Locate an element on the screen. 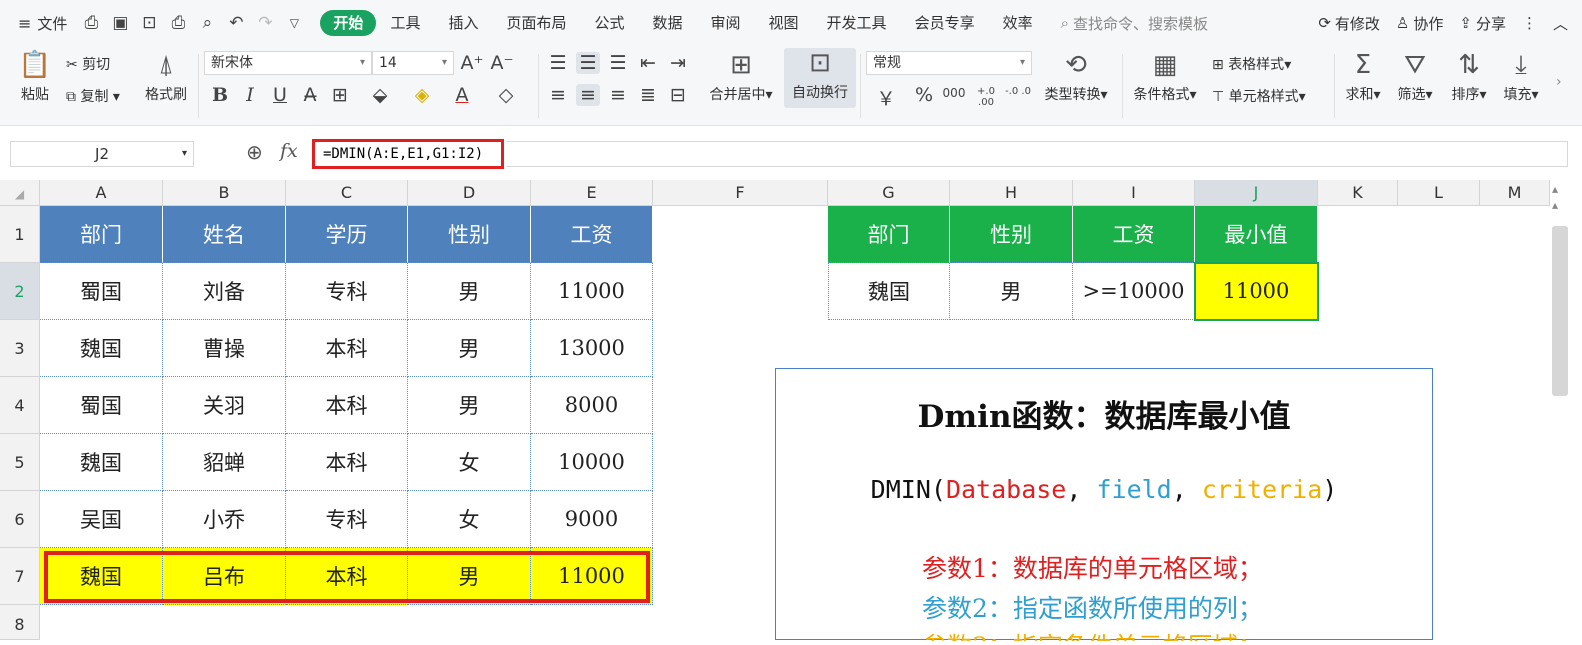  print-icon: ⎙ is located at coordinates (178, 23).